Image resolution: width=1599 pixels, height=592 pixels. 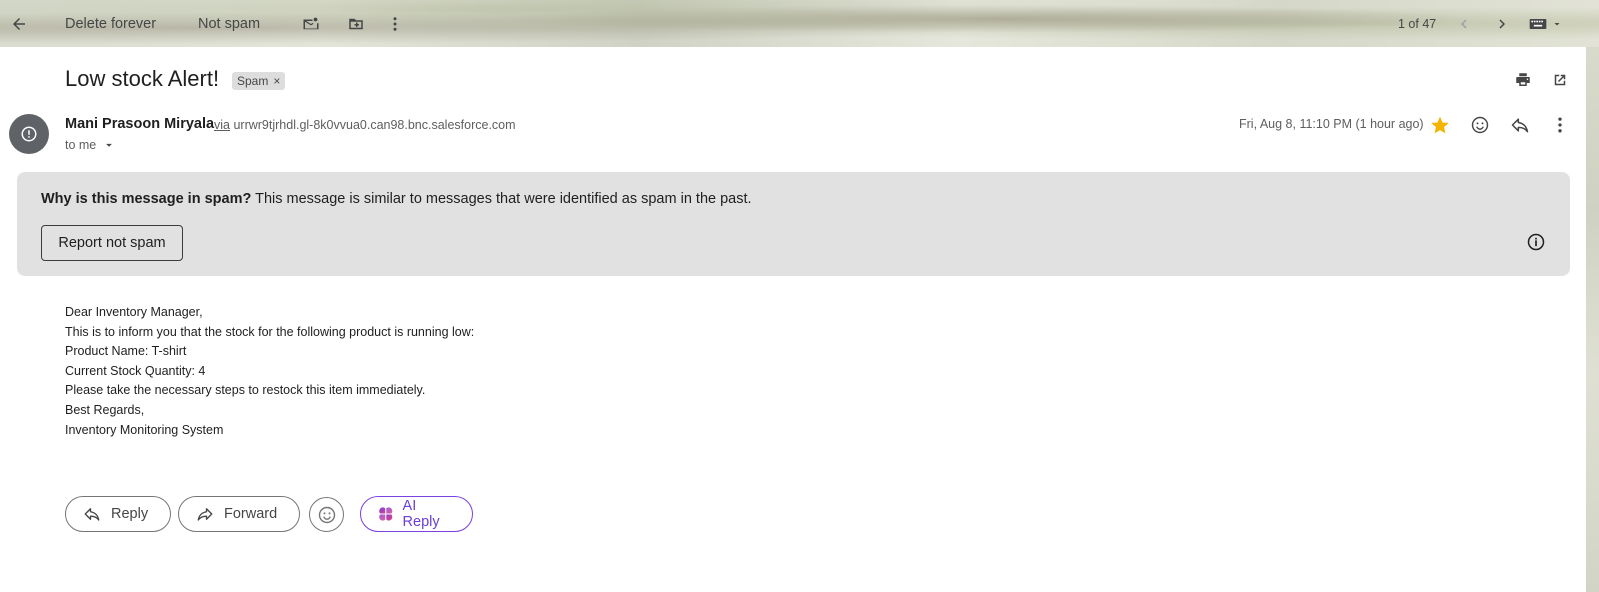 What do you see at coordinates (146, 199) in the screenshot?
I see `spam-reason-question: Why is this message in spam?` at bounding box center [146, 199].